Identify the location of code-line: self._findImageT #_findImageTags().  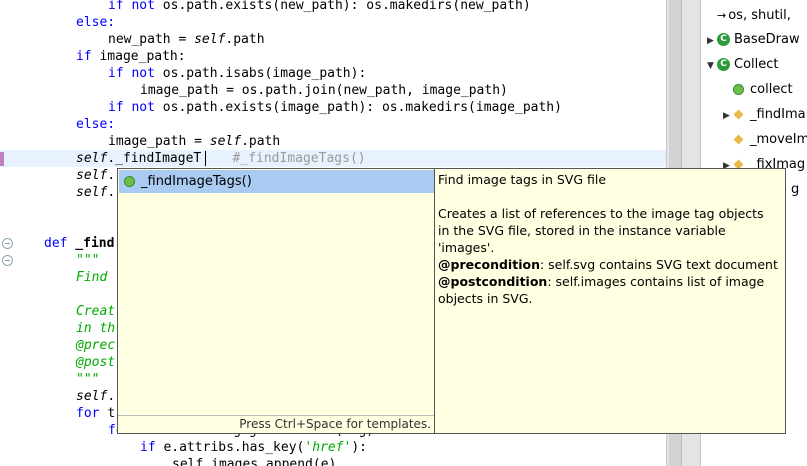
(221, 158).